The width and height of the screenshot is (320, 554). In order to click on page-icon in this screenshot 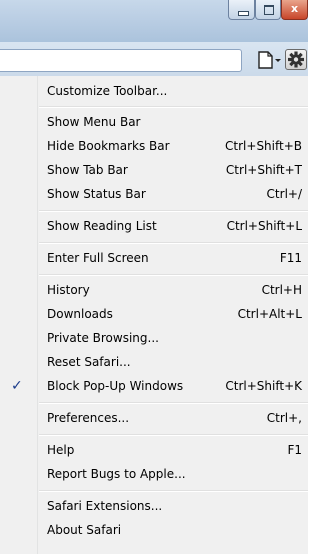, I will do `click(269, 60)`.